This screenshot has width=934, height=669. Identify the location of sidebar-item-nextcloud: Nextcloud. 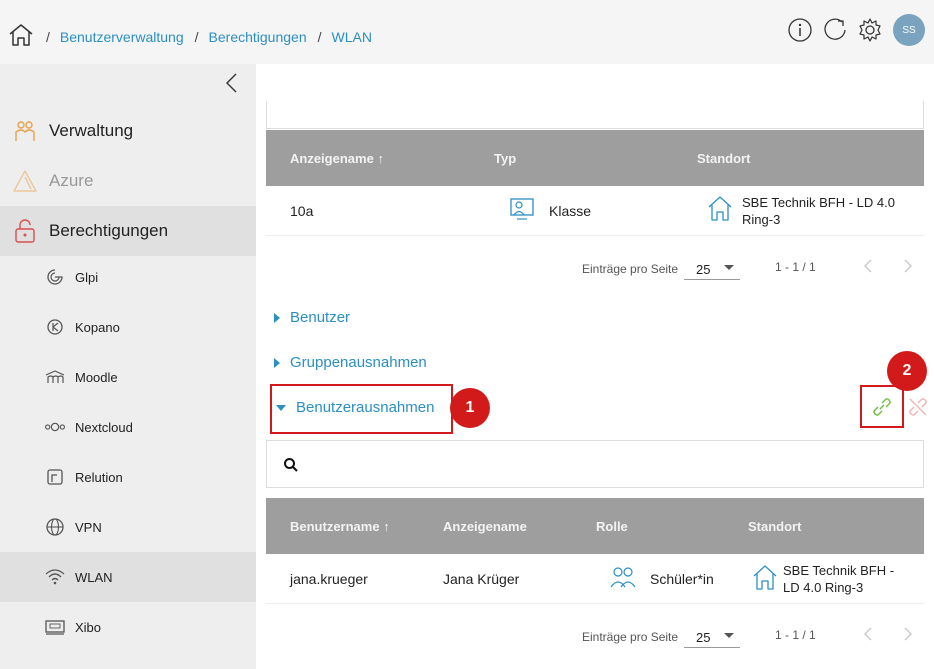
(128, 427).